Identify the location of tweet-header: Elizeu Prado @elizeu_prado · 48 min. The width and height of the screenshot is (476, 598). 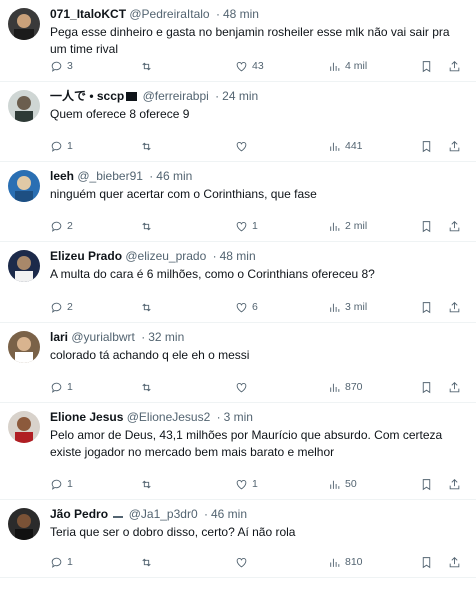
(258, 256).